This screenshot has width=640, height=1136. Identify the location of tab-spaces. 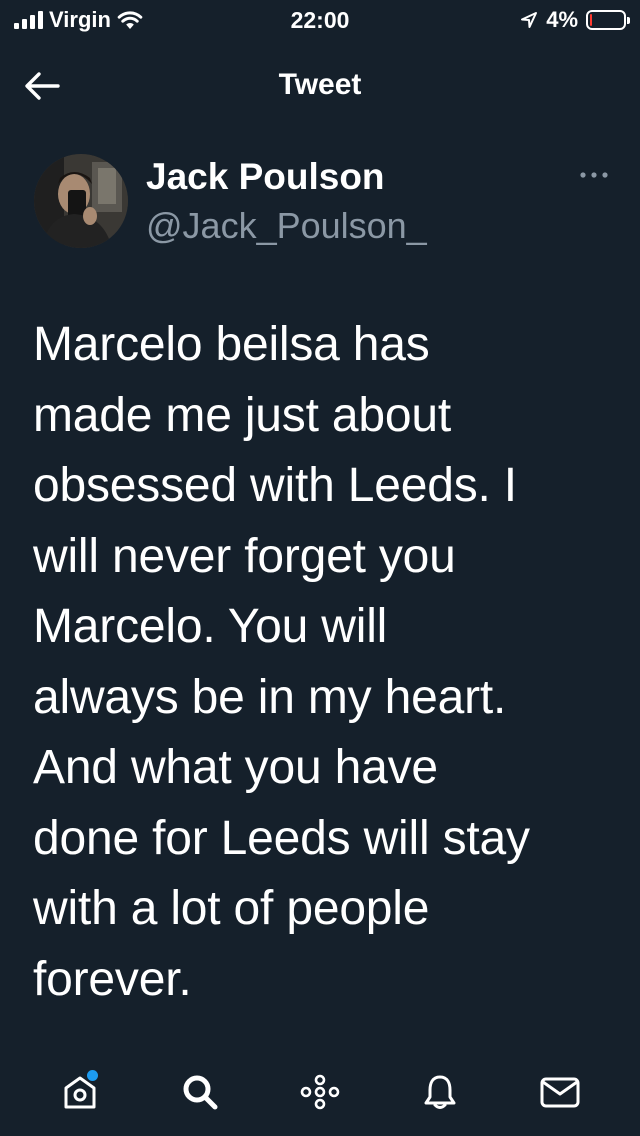
(320, 1092).